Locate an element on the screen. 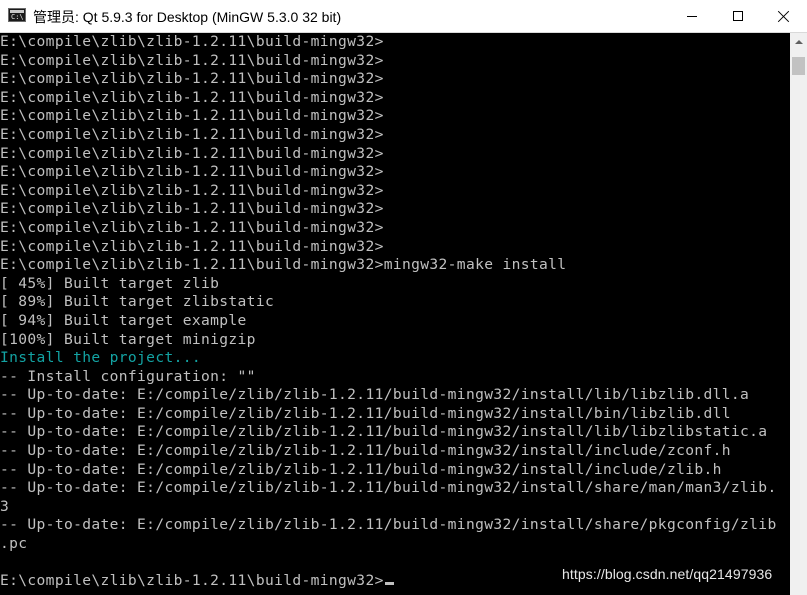 Image resolution: width=807 pixels, height=595 pixels. console-line: [ 89%] Built target zlibstatic is located at coordinates (137, 302).